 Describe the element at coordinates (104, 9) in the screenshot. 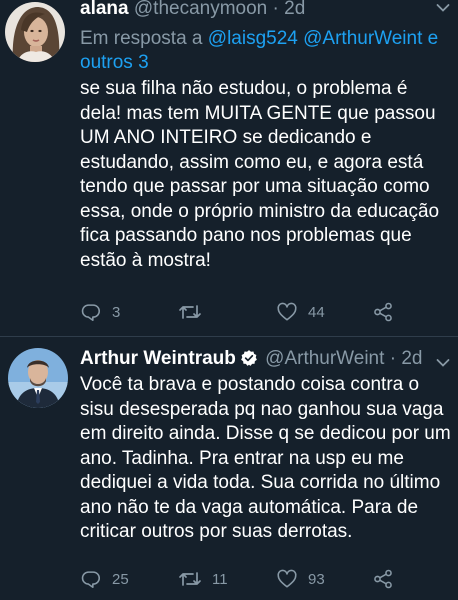

I see `display-name: alana` at that location.